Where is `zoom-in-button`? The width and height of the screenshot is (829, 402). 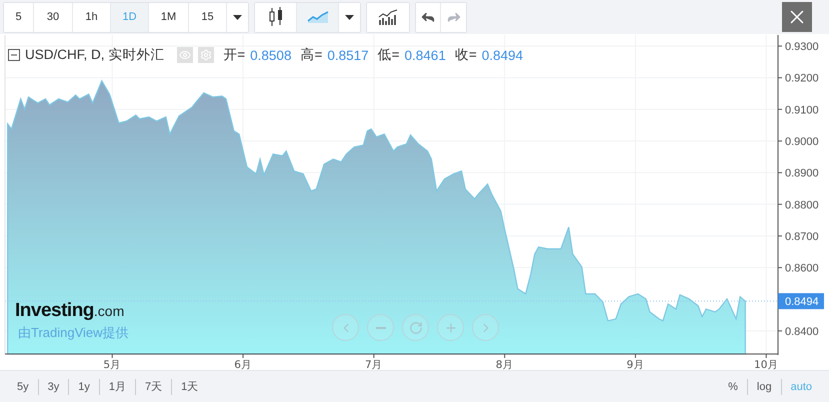 zoom-in-button is located at coordinates (450, 328).